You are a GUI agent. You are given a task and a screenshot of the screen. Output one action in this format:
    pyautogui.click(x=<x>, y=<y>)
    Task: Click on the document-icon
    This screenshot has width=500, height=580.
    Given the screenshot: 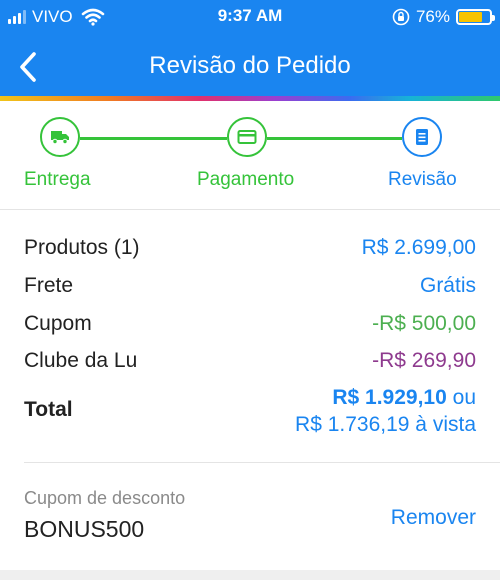 What is the action you would take?
    pyautogui.click(x=422, y=137)
    